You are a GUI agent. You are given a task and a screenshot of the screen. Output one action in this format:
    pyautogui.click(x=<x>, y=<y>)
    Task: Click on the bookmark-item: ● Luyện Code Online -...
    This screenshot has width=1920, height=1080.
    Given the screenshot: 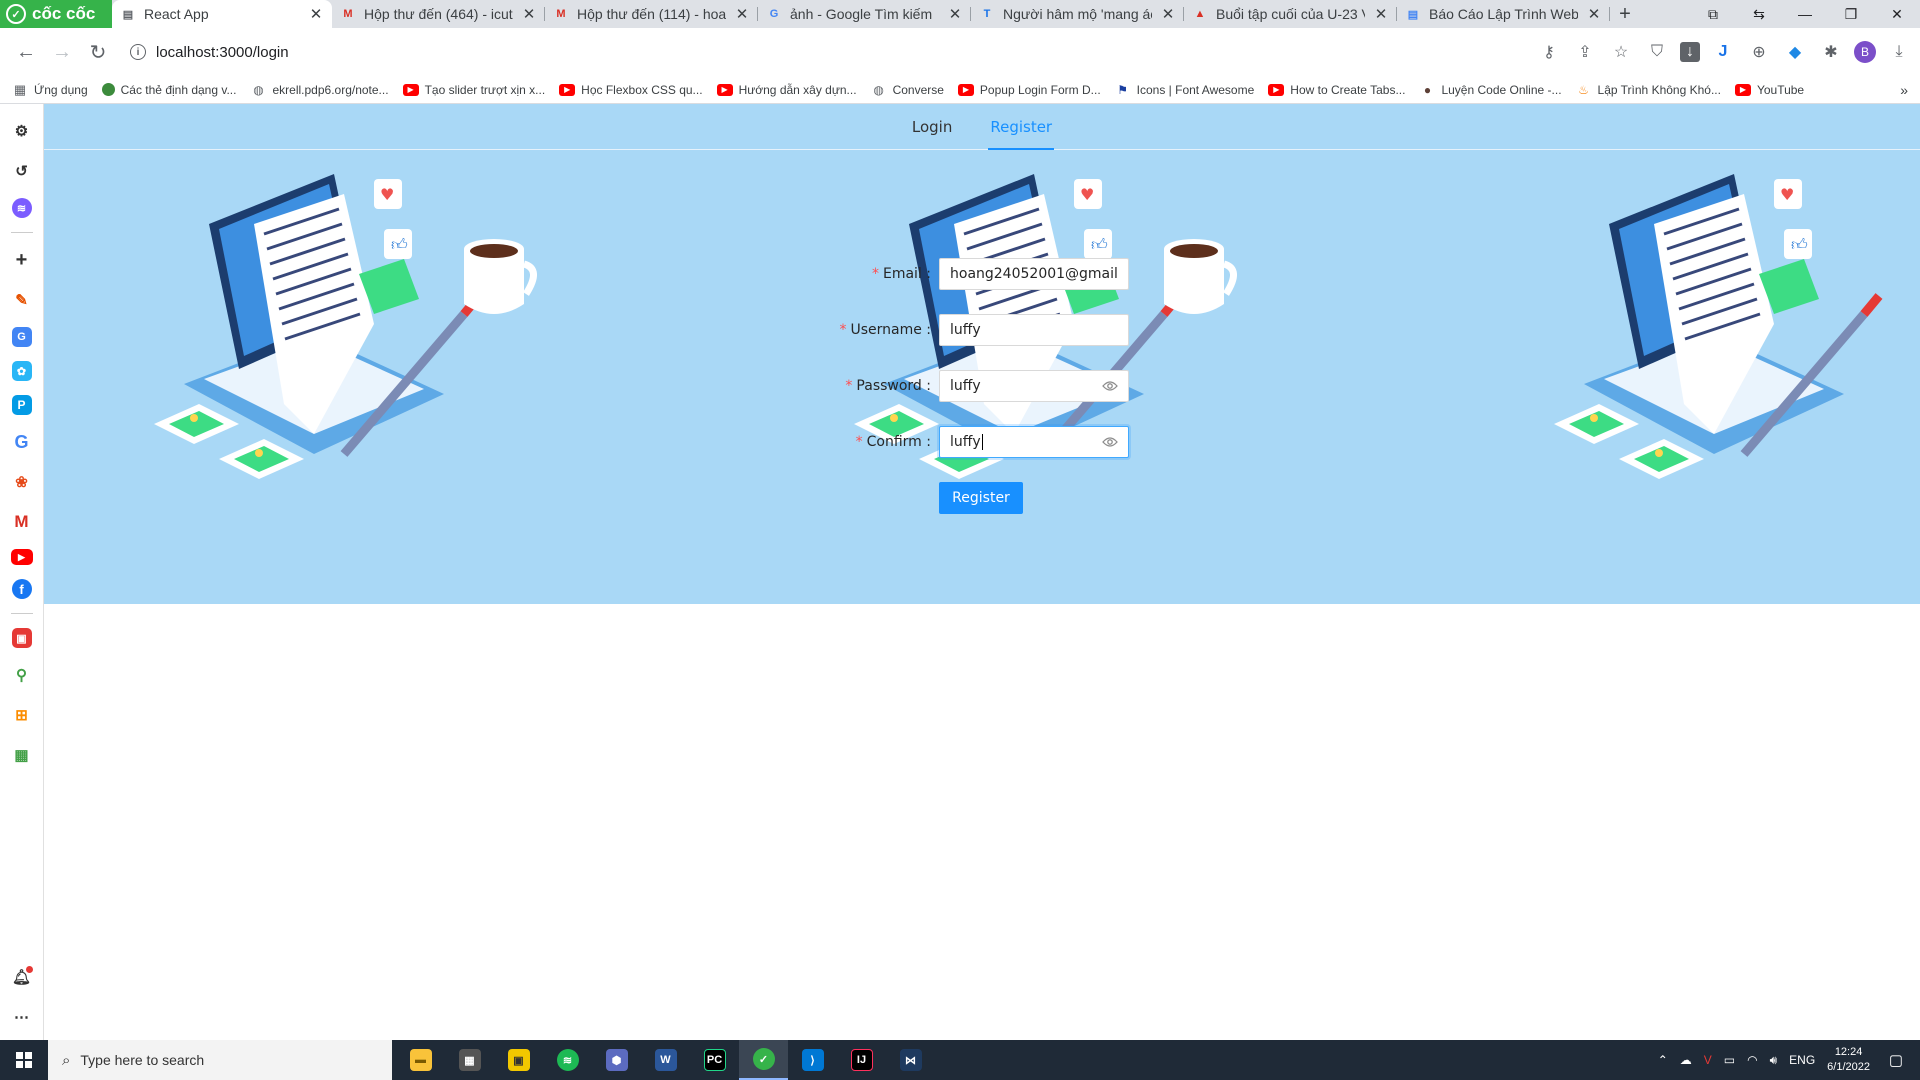 What is the action you would take?
    pyautogui.click(x=1490, y=90)
    